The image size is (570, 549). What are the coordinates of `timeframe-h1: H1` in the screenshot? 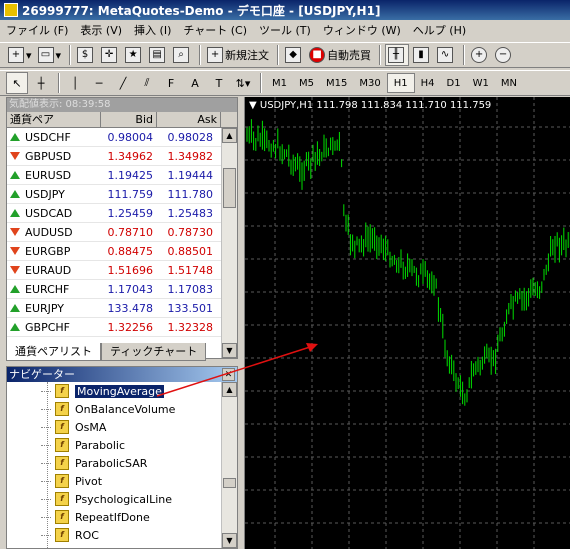 It's located at (400, 83).